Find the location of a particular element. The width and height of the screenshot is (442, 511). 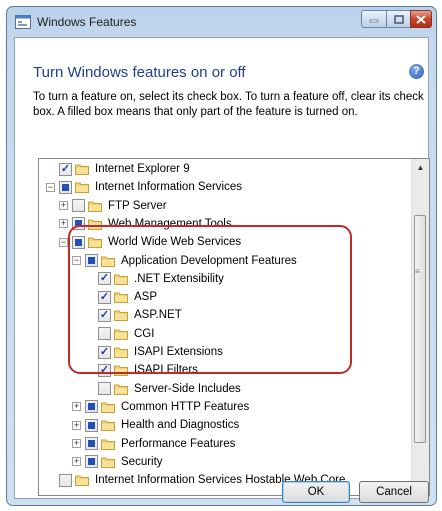

dialog-heading: Turn Windows features on or off is located at coordinates (139, 72).